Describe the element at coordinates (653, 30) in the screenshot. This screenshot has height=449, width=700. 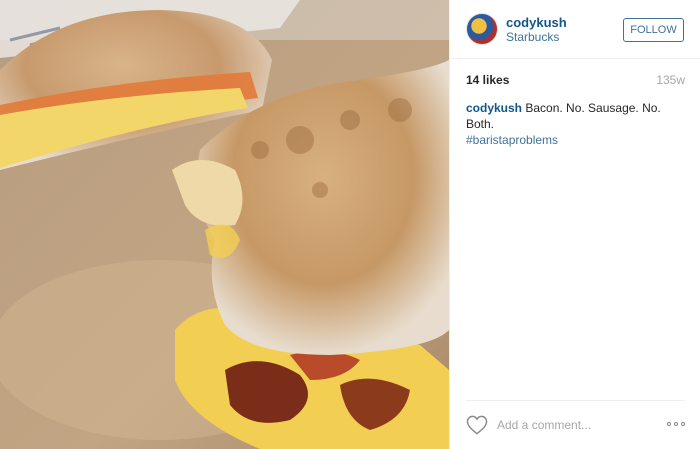
I see `follow-button: FOLLOW` at that location.